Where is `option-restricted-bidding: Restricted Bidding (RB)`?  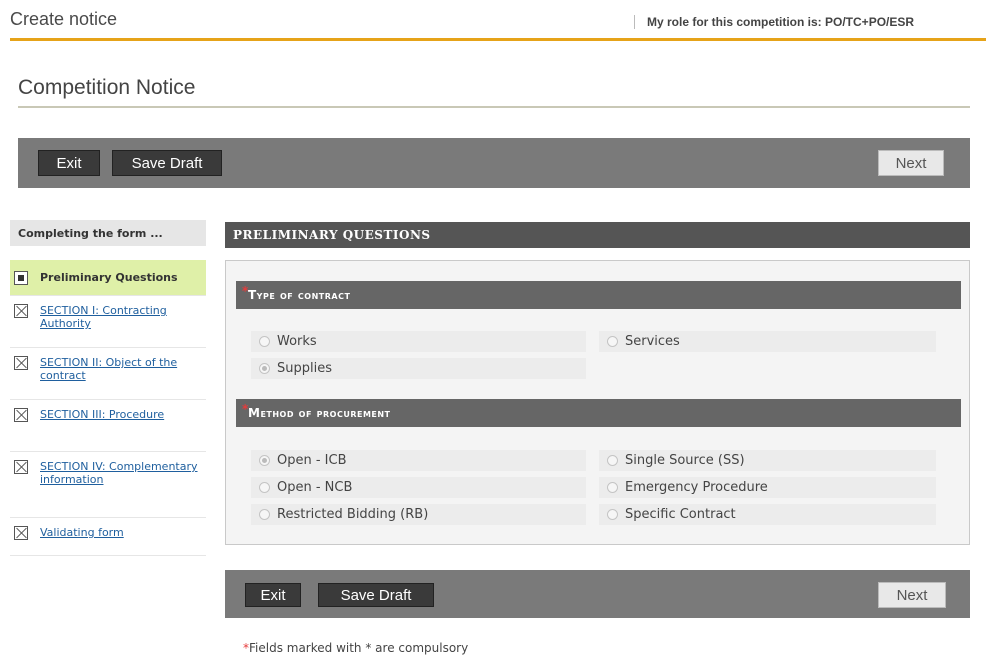
option-restricted-bidding: Restricted Bidding (RB) is located at coordinates (418, 514).